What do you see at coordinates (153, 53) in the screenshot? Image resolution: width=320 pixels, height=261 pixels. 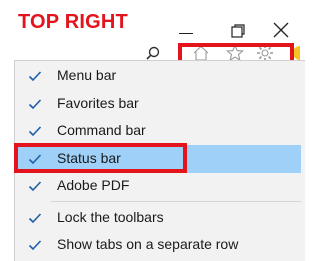 I see `search-icon` at bounding box center [153, 53].